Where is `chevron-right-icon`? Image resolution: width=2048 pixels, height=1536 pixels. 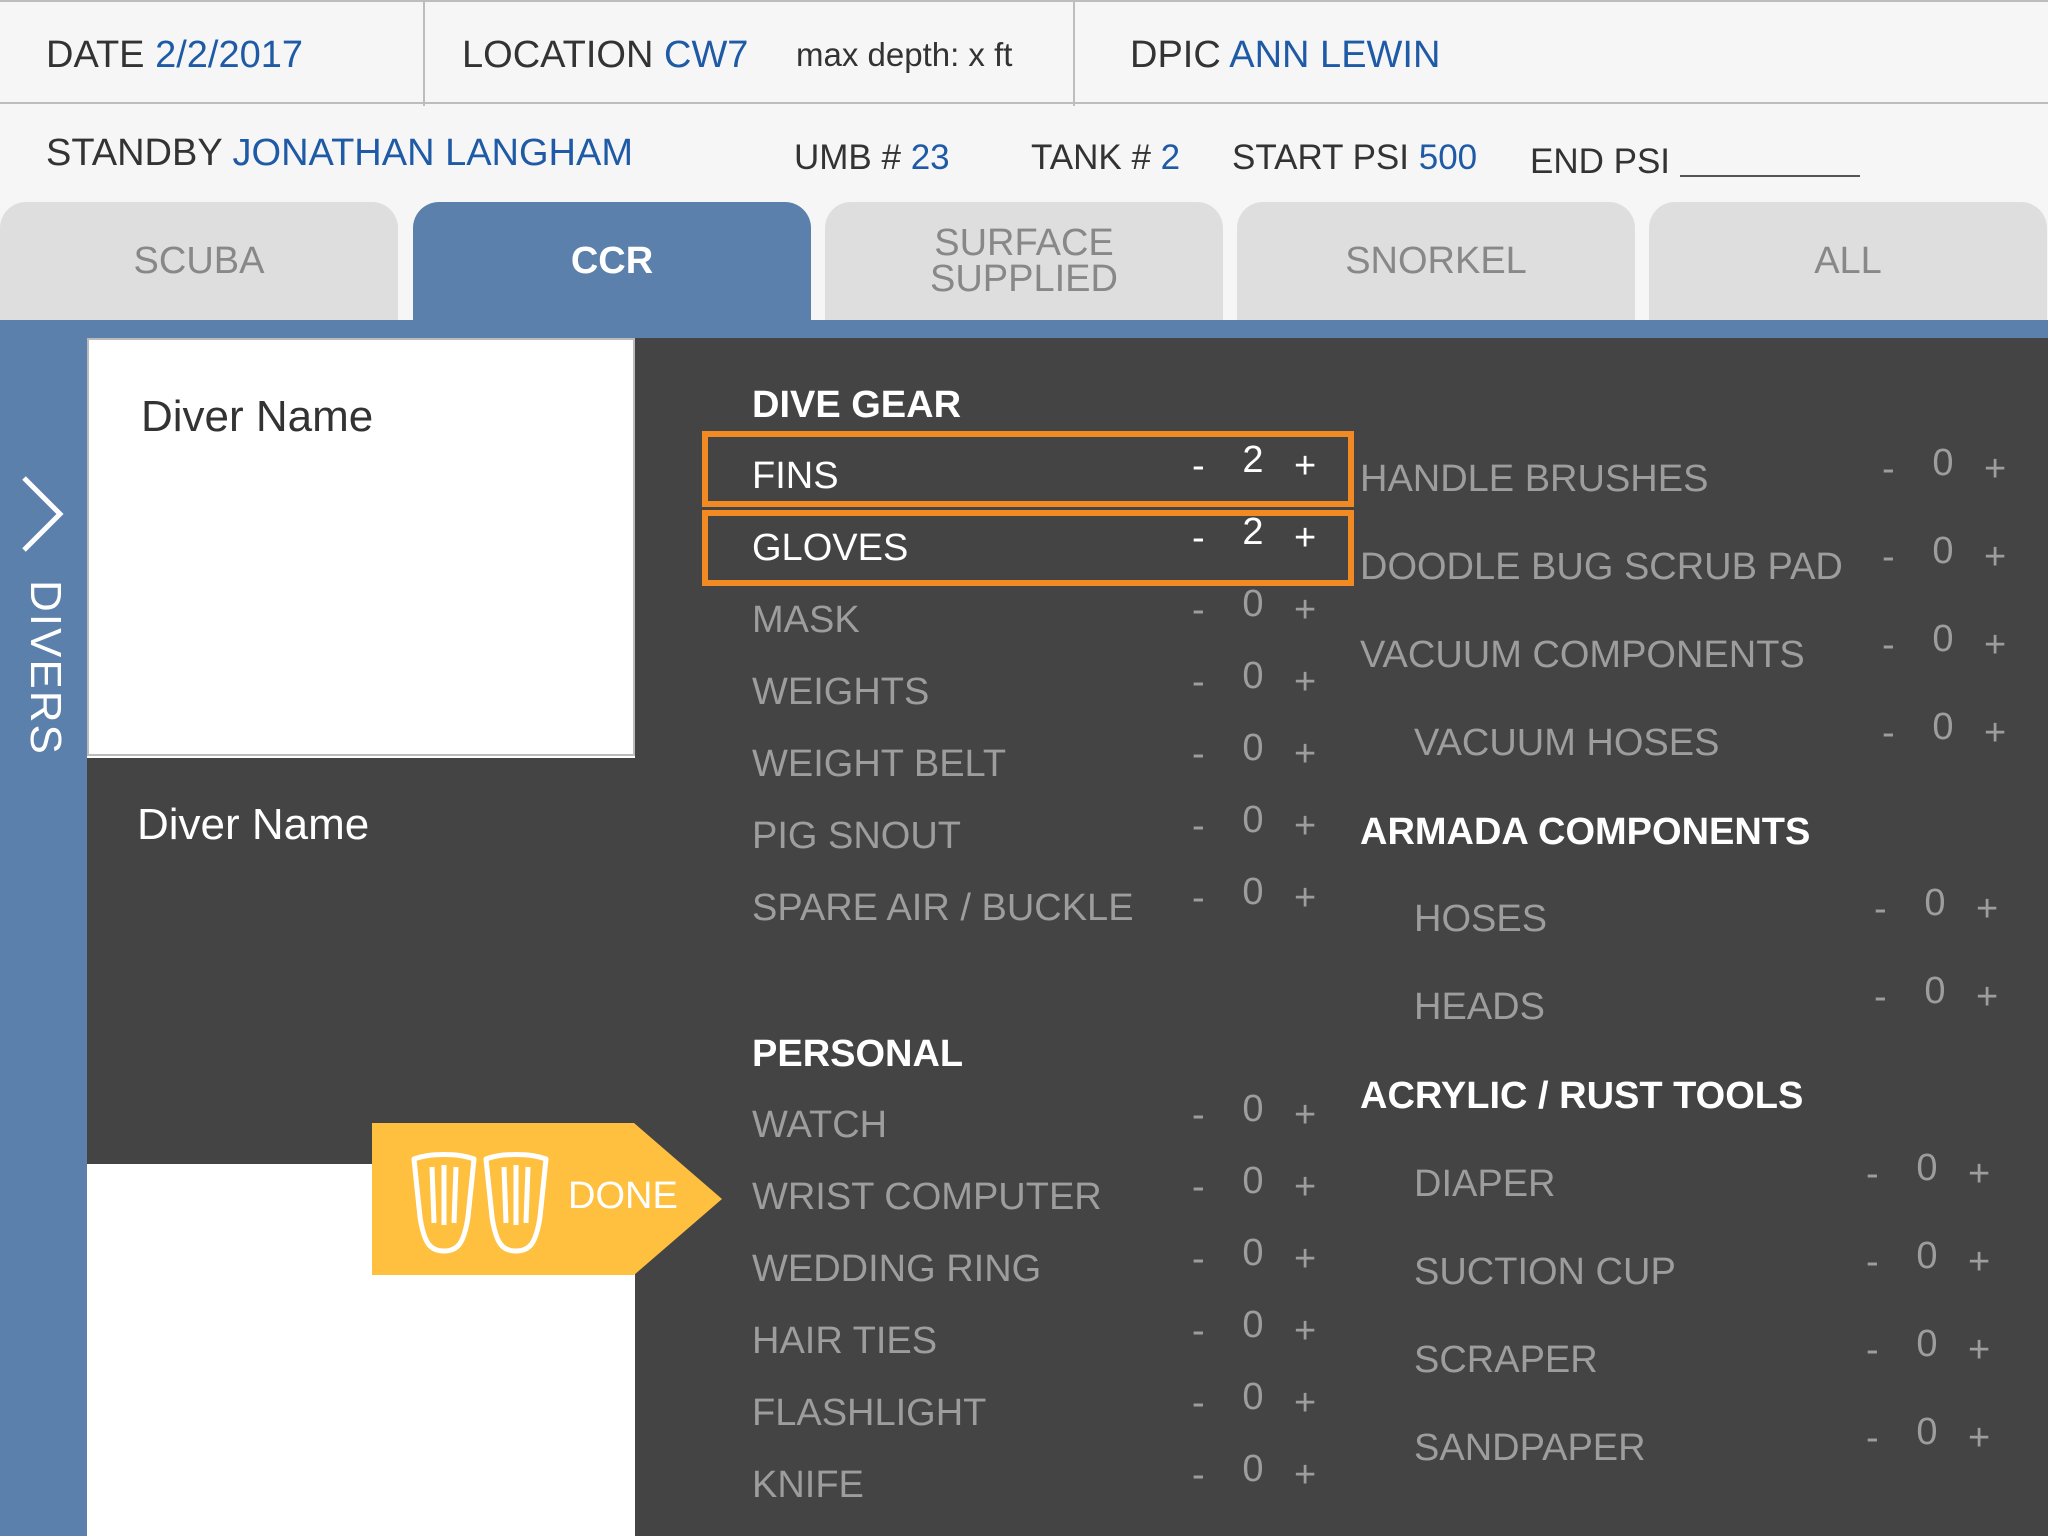 chevron-right-icon is located at coordinates (43, 514).